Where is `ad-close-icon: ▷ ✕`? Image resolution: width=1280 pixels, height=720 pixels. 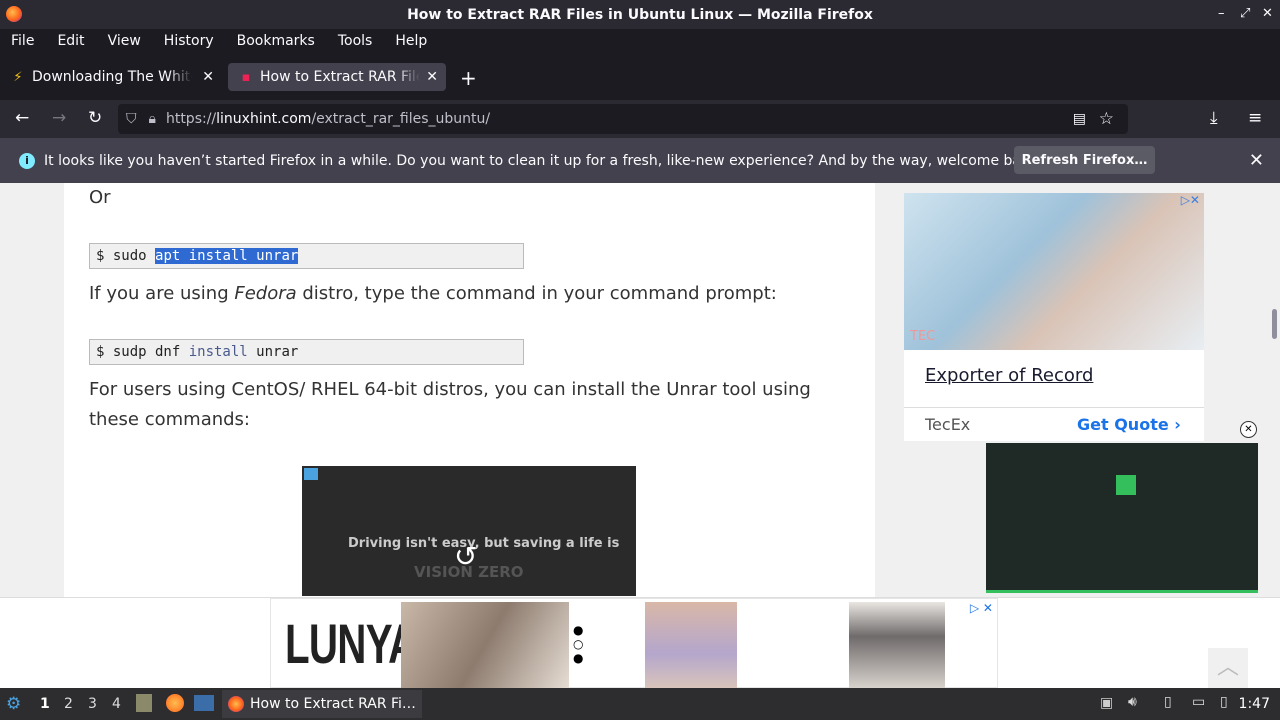 ad-close-icon: ▷ ✕ is located at coordinates (981, 608).